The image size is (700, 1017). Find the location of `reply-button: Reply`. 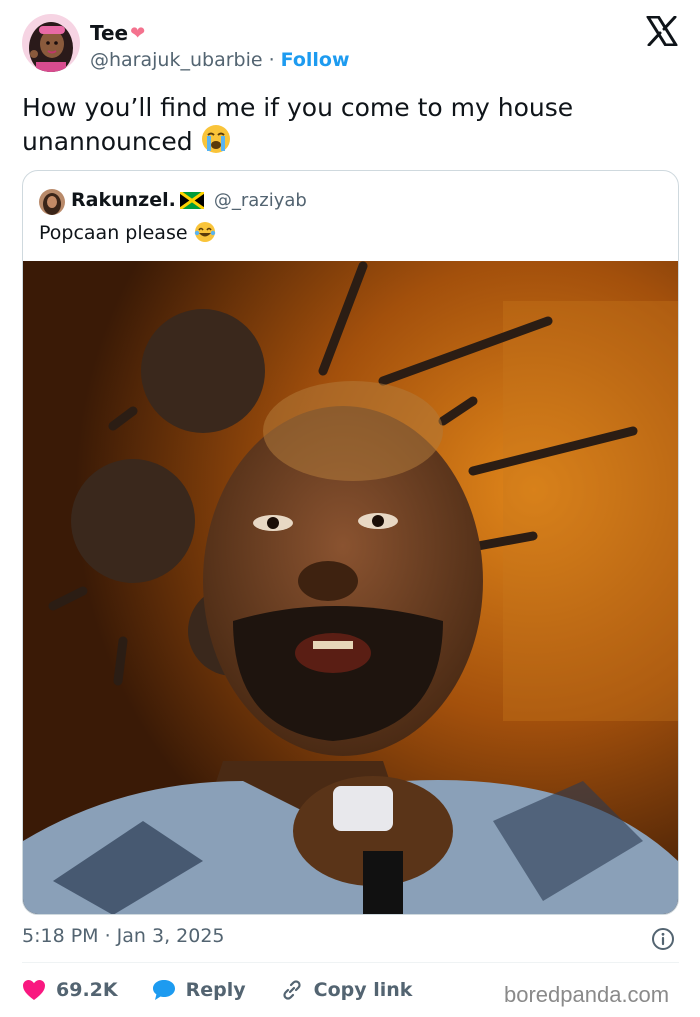

reply-button: Reply is located at coordinates (199, 990).